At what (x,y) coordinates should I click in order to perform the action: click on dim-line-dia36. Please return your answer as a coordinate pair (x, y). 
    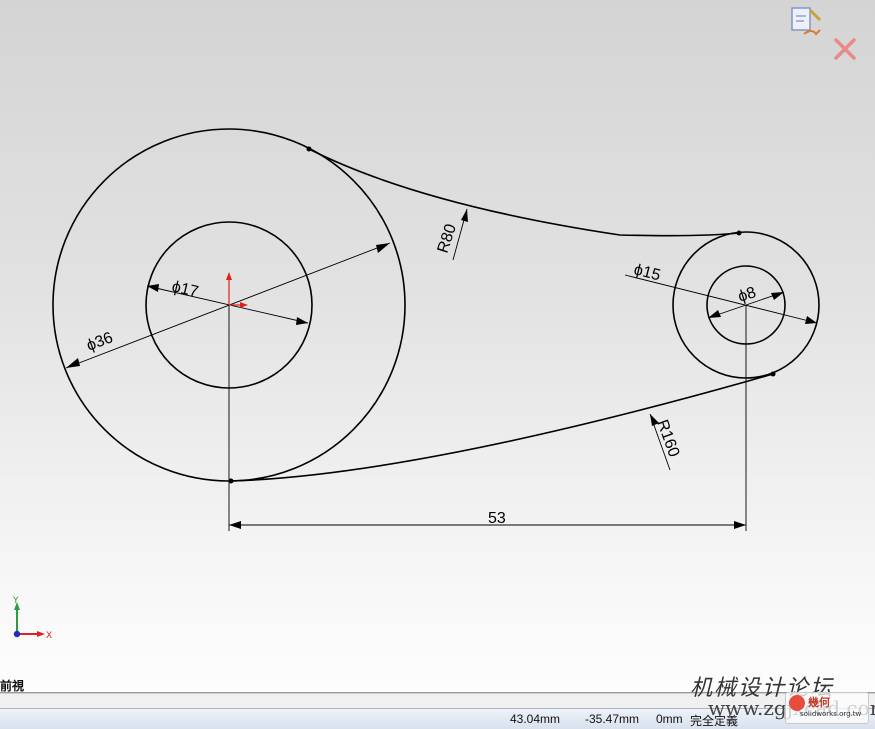
    Looking at the image, I should click on (228, 305).